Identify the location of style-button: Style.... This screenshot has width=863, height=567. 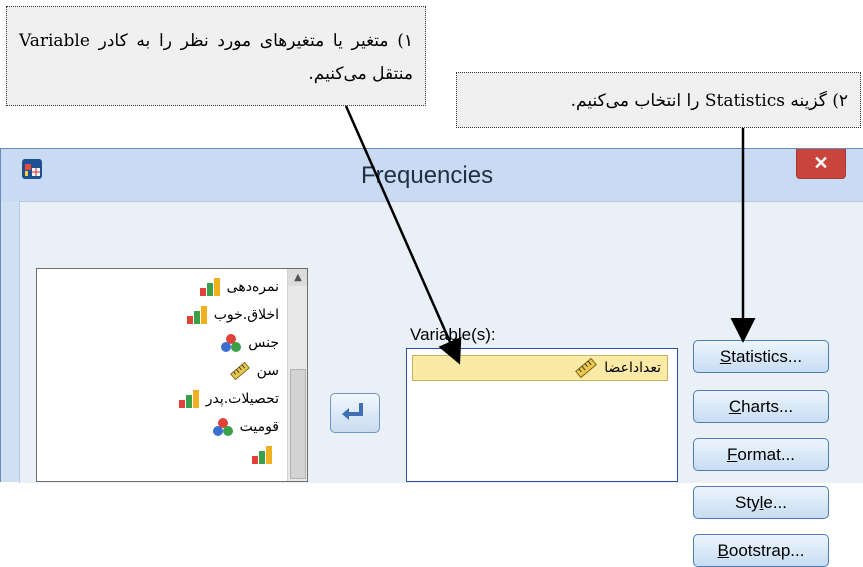
(761, 502).